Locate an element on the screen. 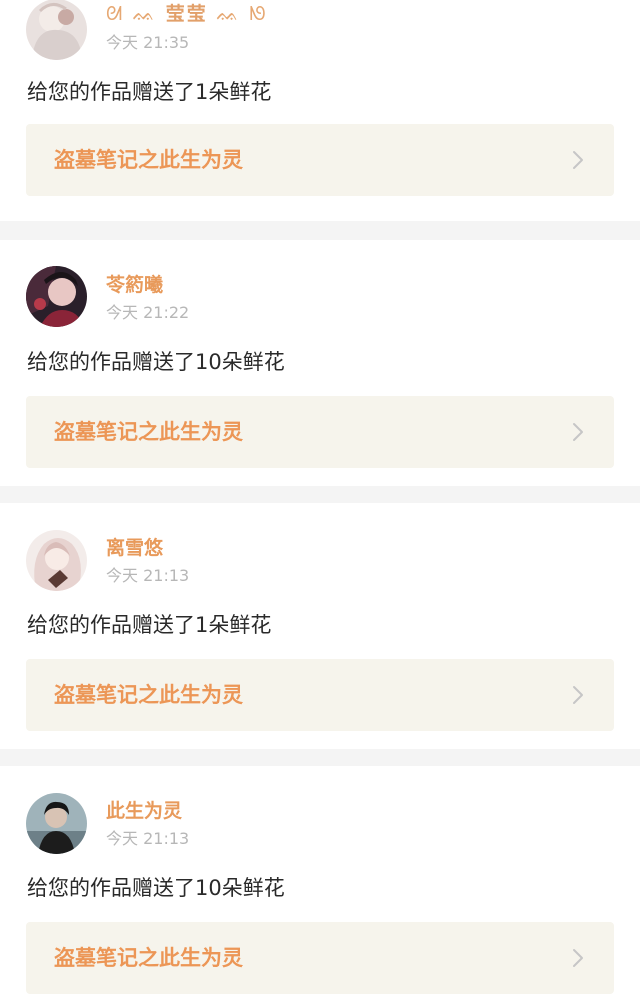  name-prefix-ornament: ᘛ is located at coordinates (115, 14).